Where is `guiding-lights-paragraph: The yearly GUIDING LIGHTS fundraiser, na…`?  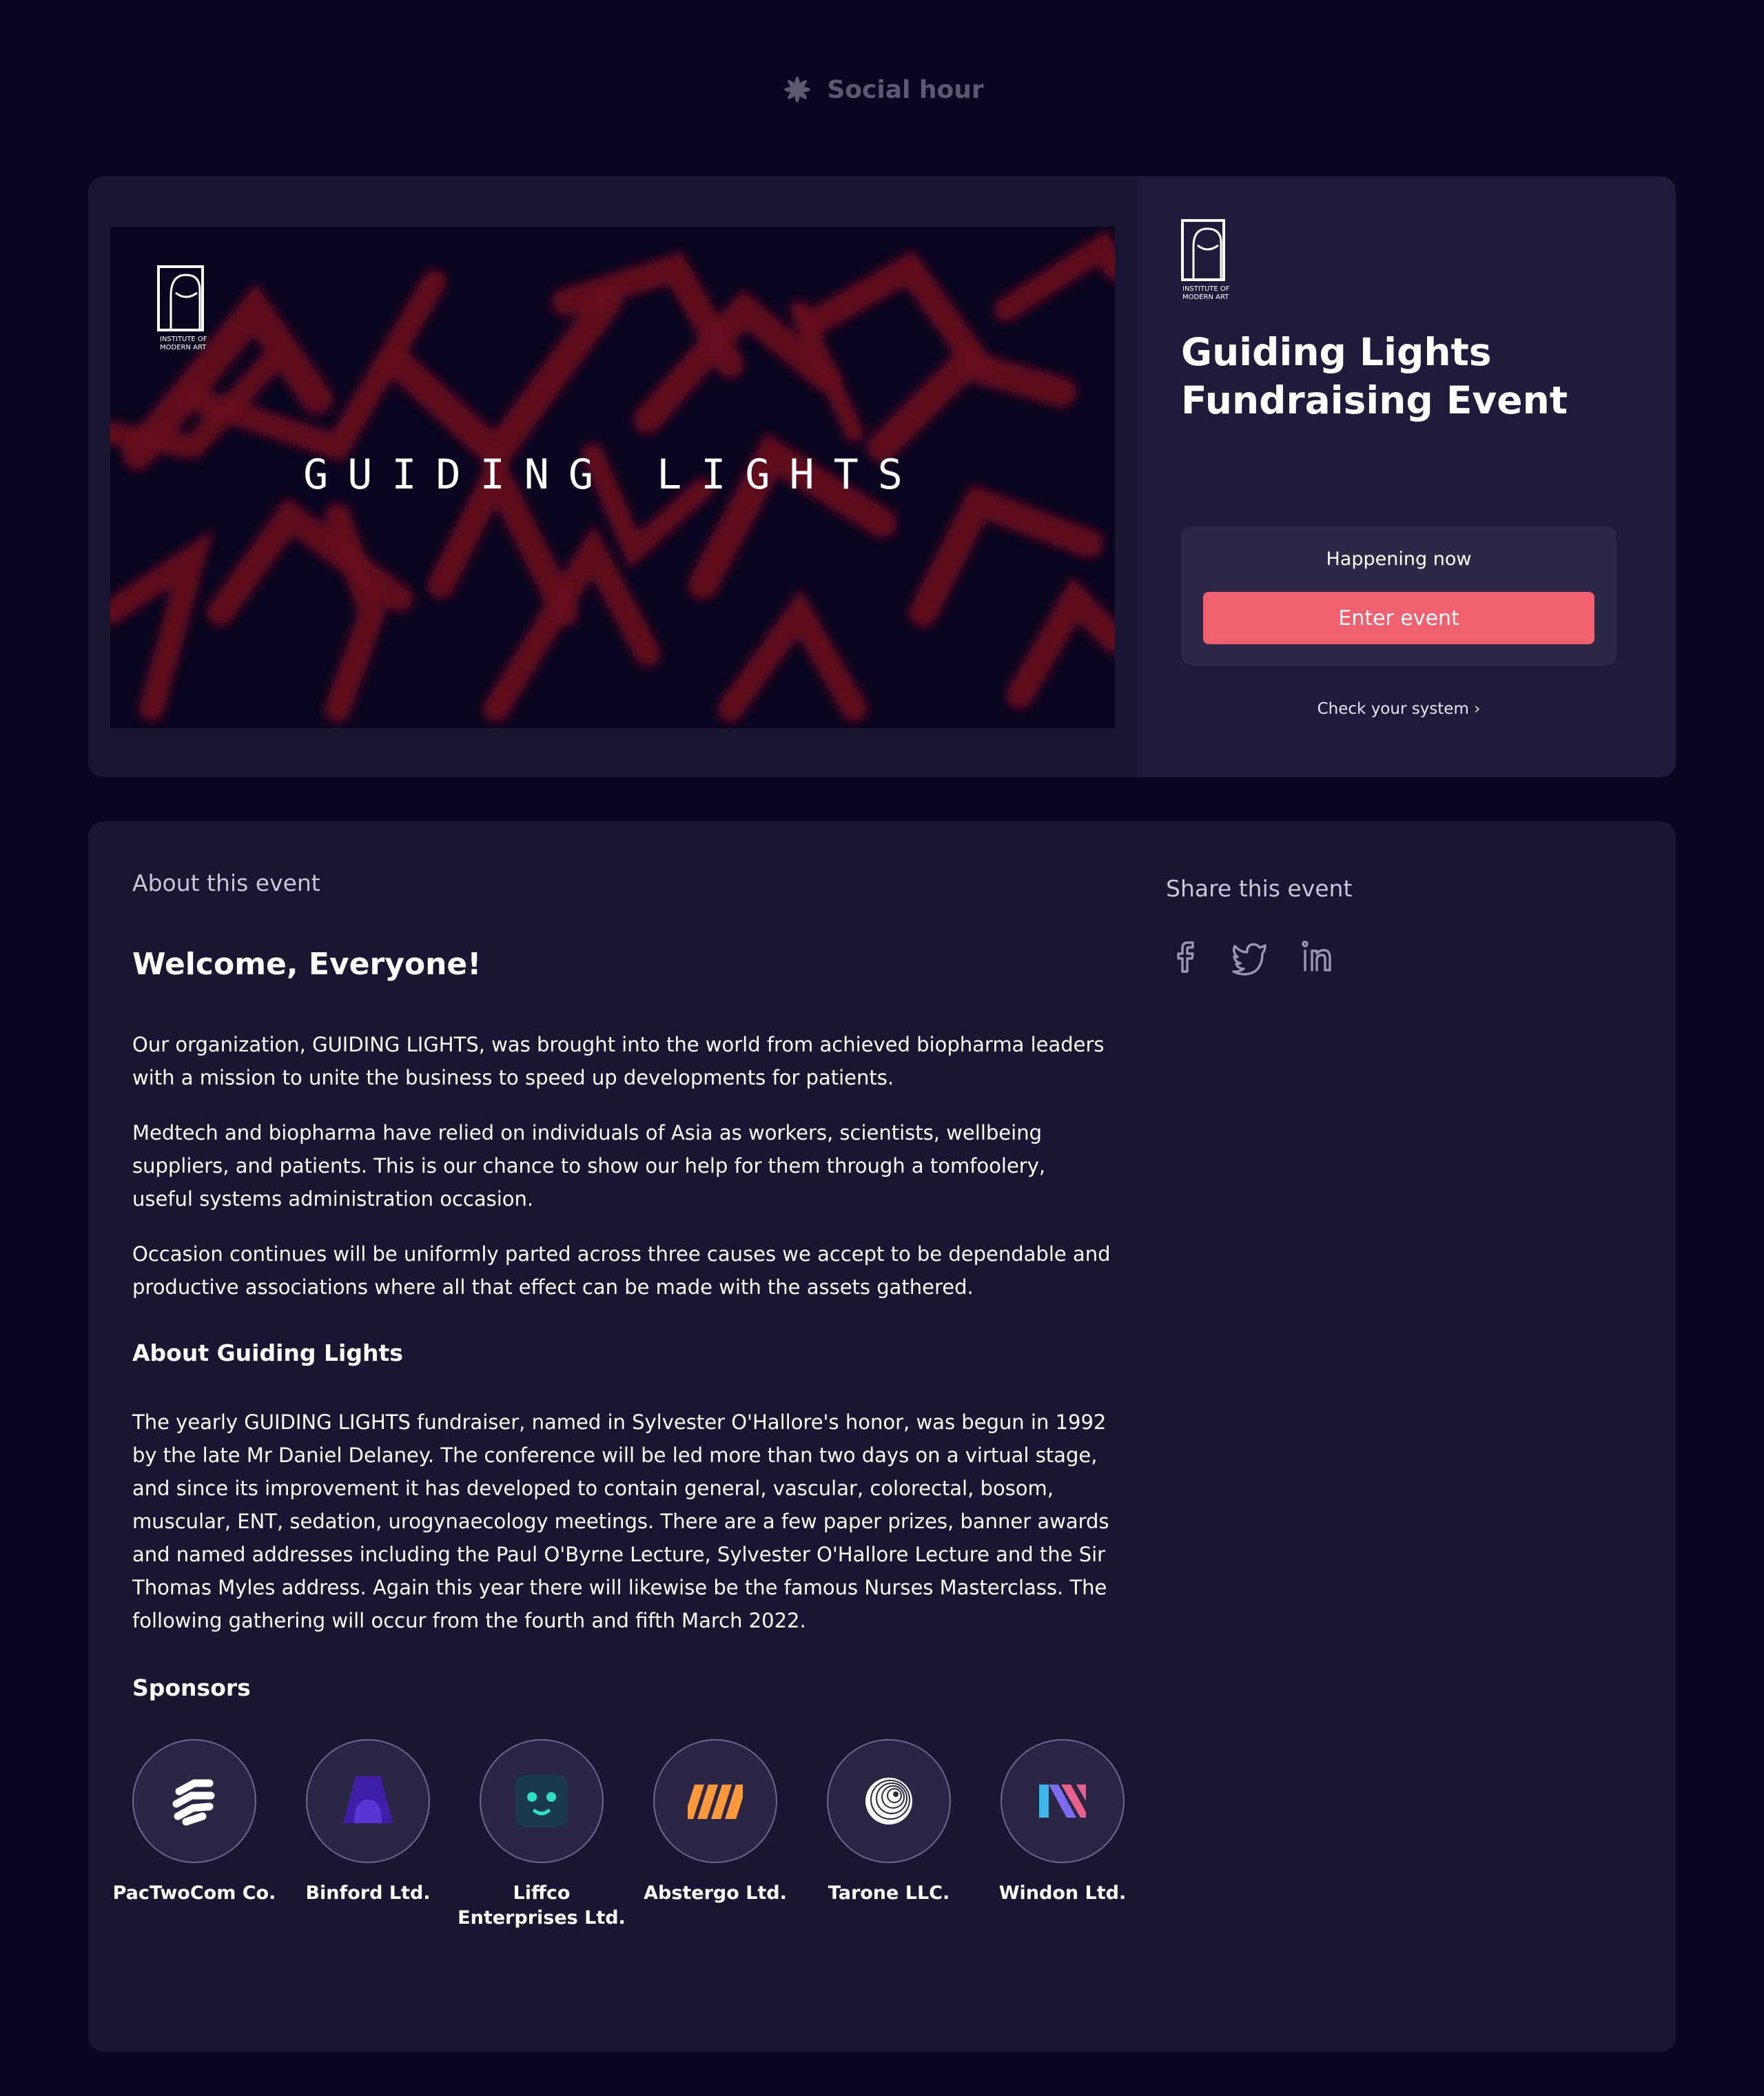
guiding-lights-paragraph: The yearly GUIDING LIGHTS fundraiser, na… is located at coordinates (620, 1521).